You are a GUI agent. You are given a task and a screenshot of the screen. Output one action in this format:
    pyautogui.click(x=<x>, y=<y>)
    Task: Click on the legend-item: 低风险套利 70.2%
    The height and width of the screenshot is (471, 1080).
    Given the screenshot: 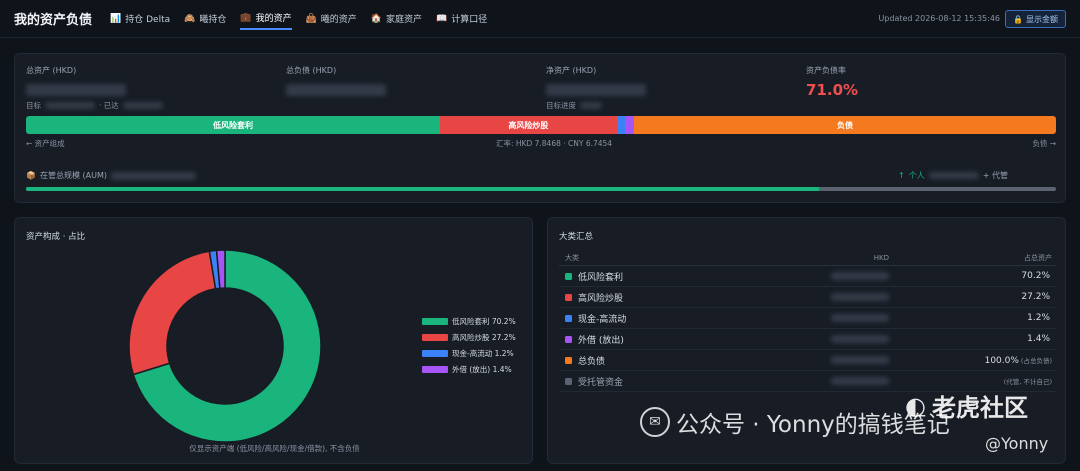 What is the action you would take?
    pyautogui.click(x=469, y=321)
    